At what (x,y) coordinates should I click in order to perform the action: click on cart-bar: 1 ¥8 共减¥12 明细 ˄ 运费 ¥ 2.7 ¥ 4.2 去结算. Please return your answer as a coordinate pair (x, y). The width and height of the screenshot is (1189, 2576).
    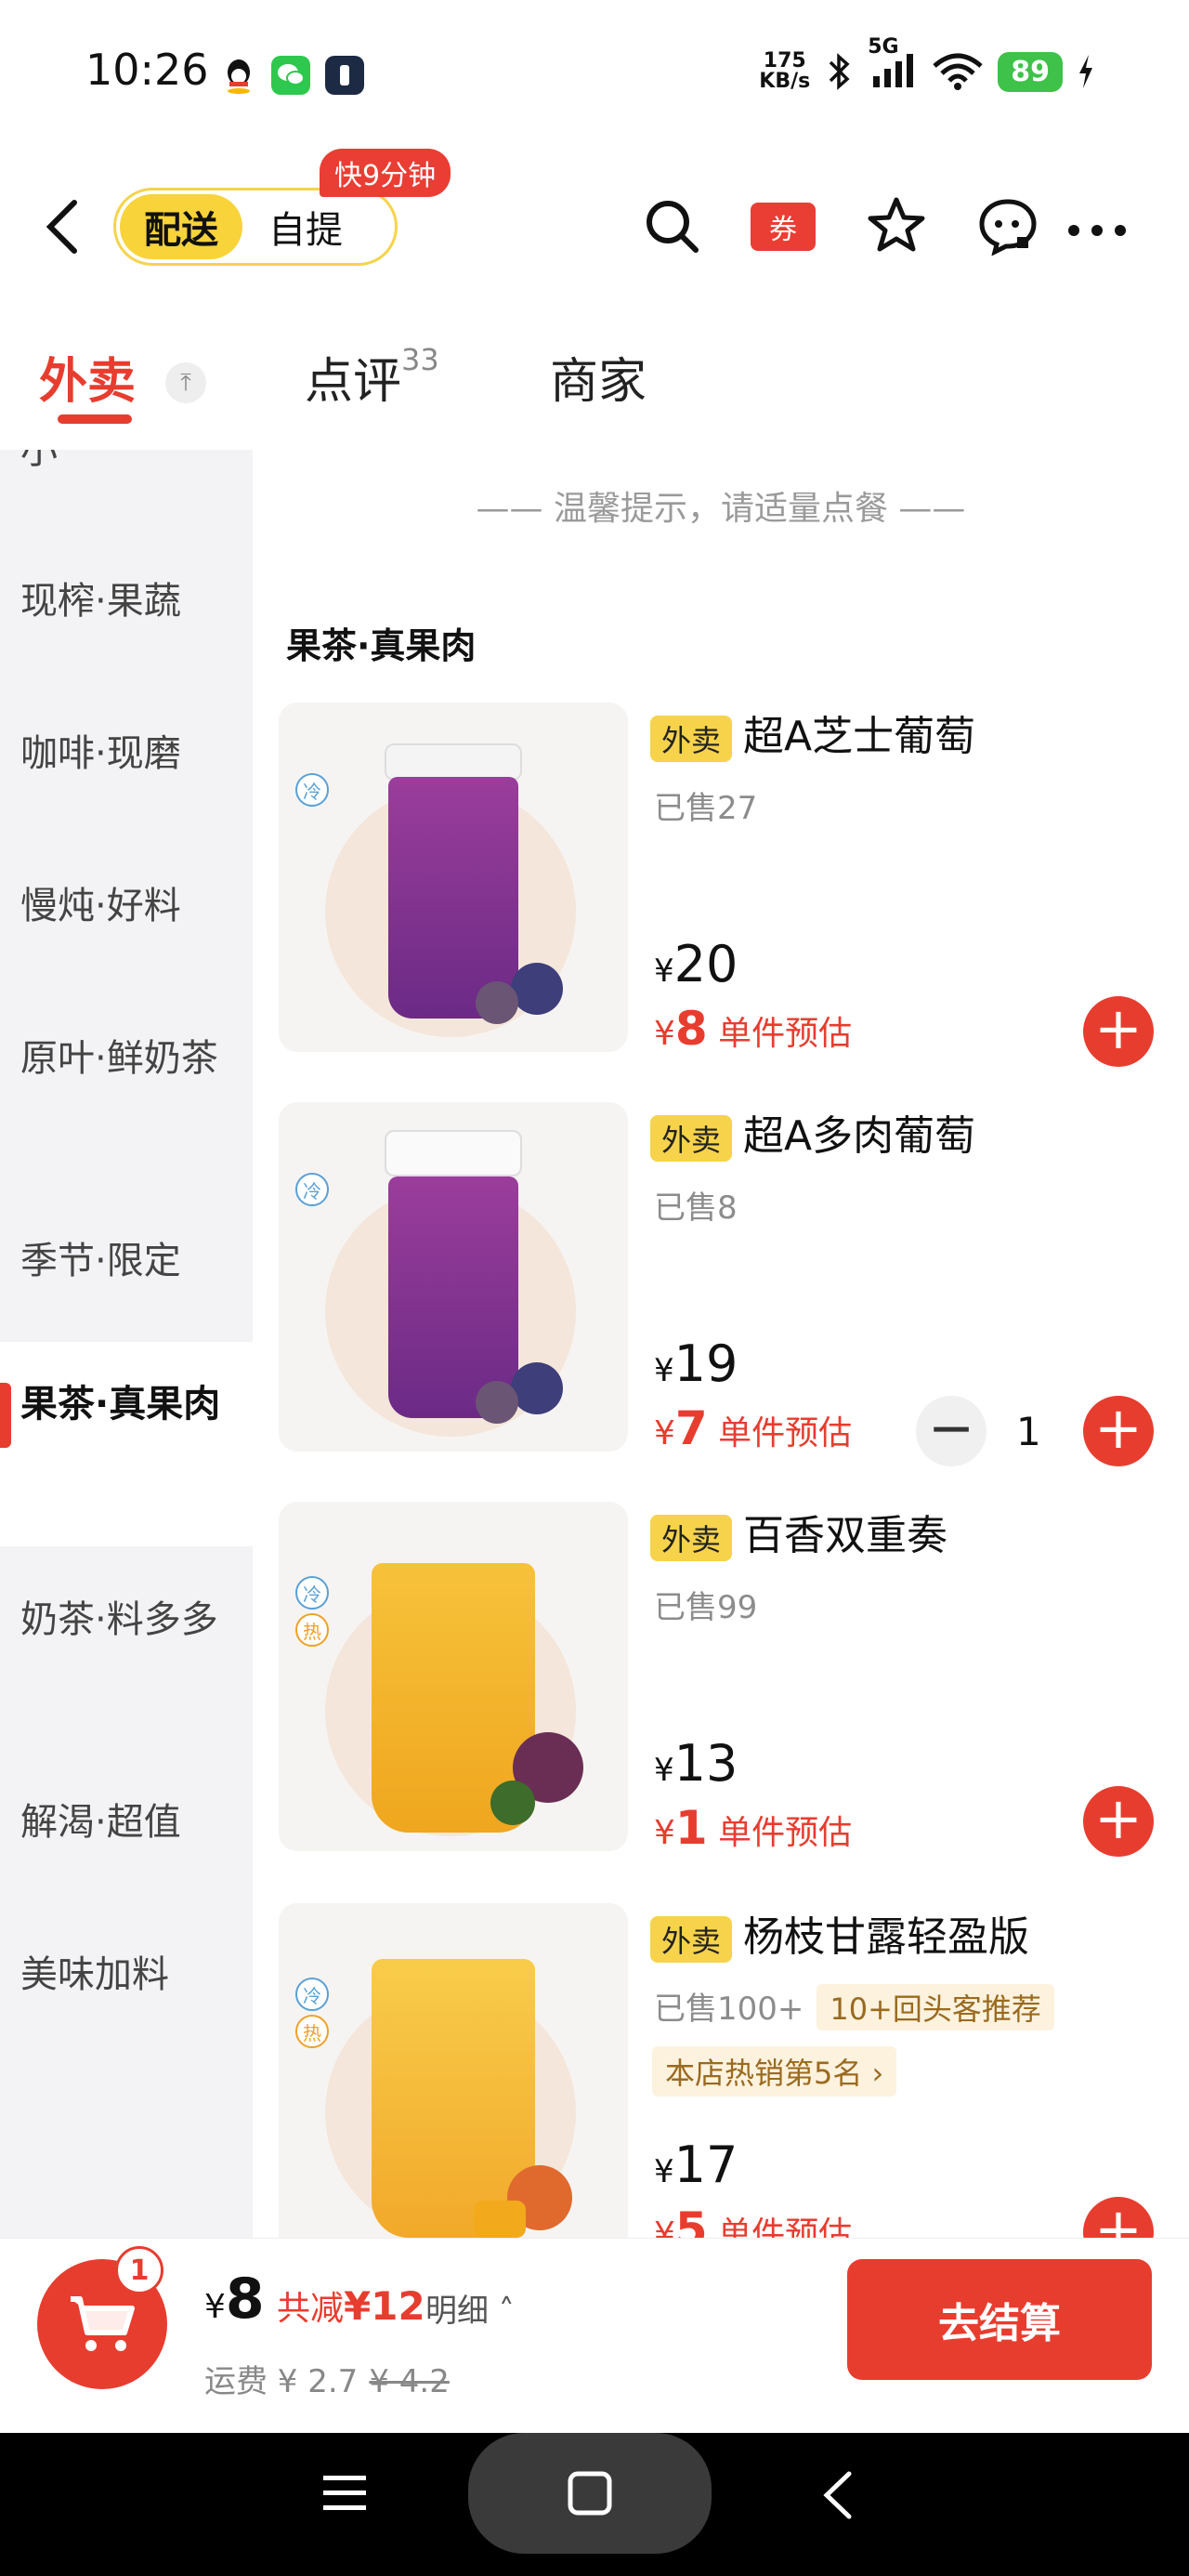
    Looking at the image, I should click on (594, 2335).